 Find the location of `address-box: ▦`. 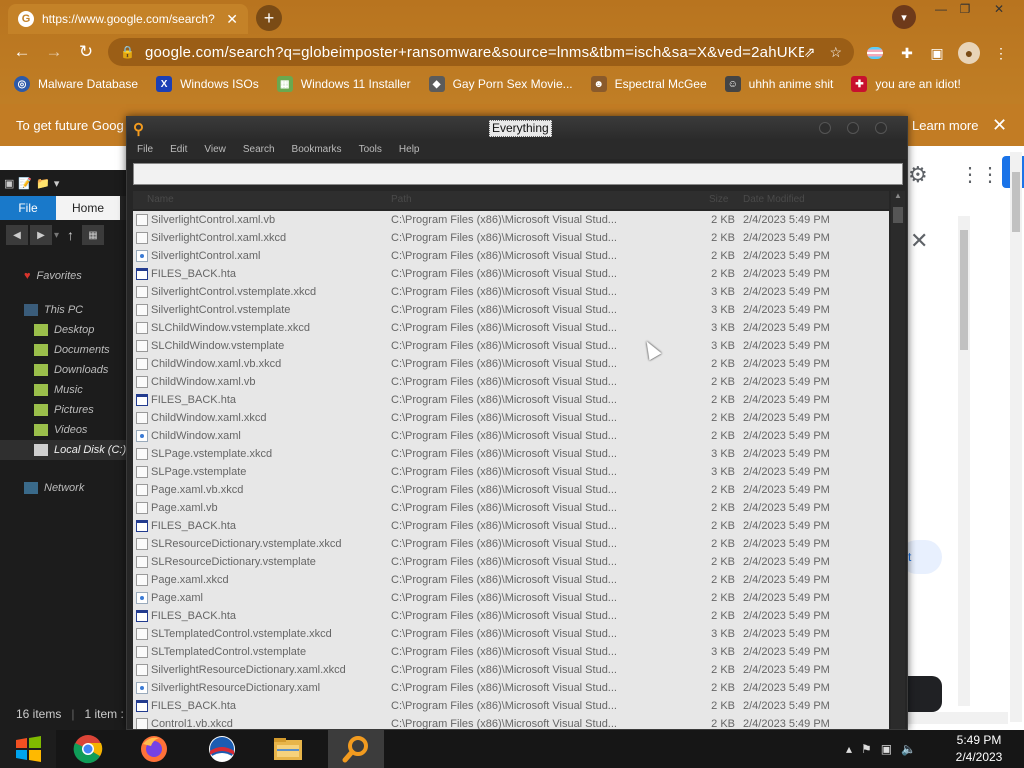

address-box: ▦ is located at coordinates (93, 235).